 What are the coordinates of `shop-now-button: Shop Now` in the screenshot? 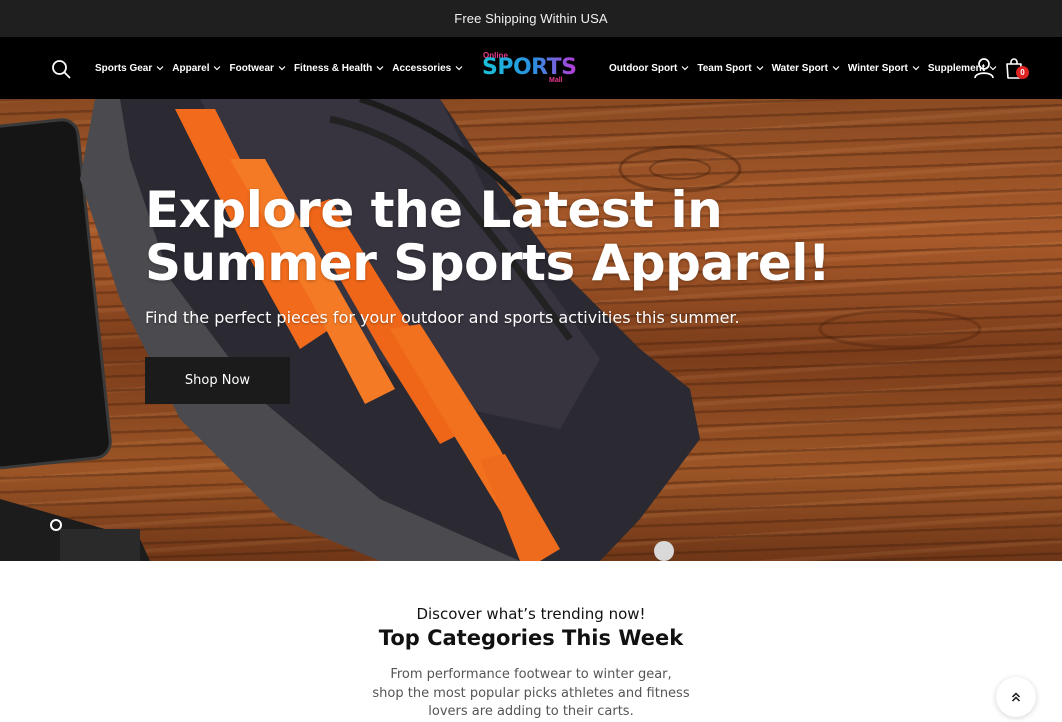 It's located at (217, 380).